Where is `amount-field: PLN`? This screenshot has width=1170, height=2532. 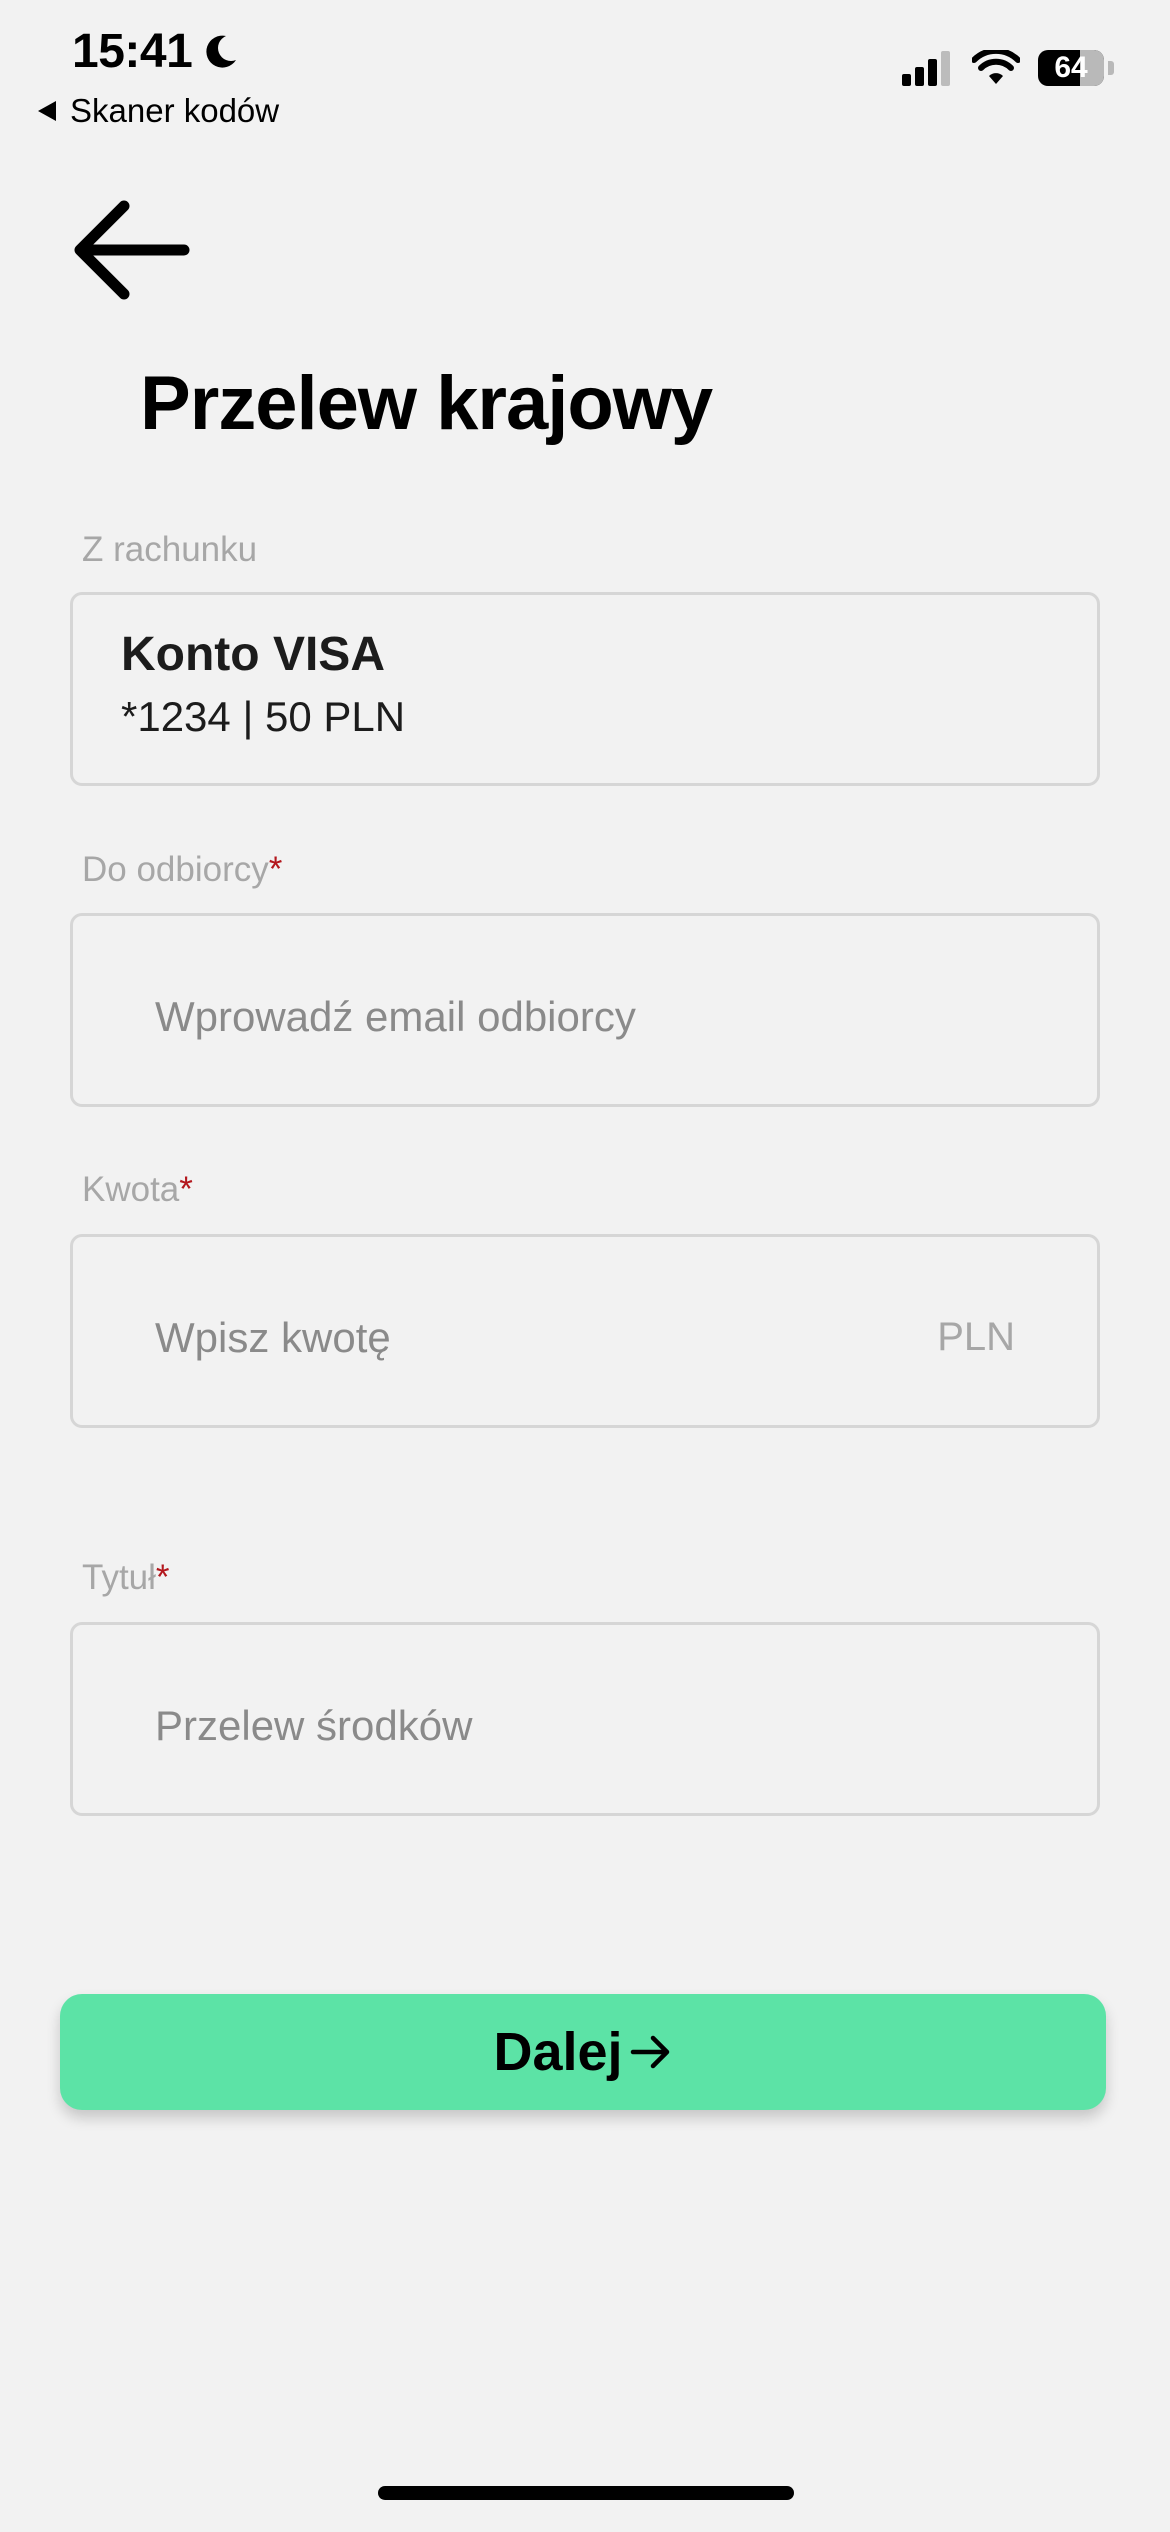 amount-field: PLN is located at coordinates (585, 1331).